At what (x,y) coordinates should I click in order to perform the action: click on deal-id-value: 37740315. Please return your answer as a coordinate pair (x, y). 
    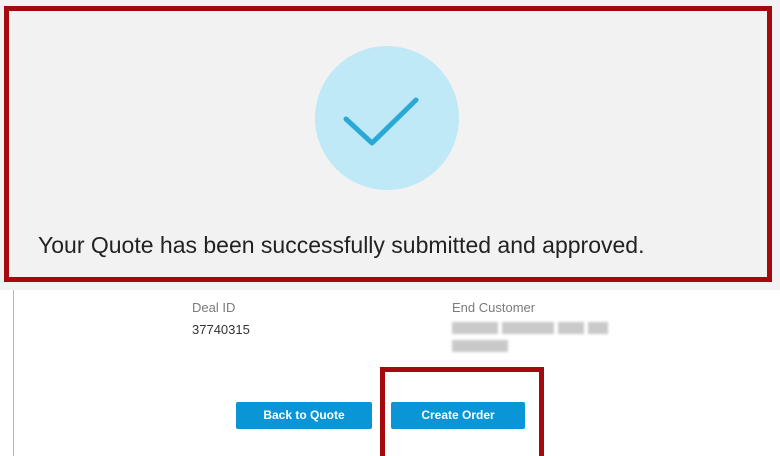
    Looking at the image, I should click on (221, 329).